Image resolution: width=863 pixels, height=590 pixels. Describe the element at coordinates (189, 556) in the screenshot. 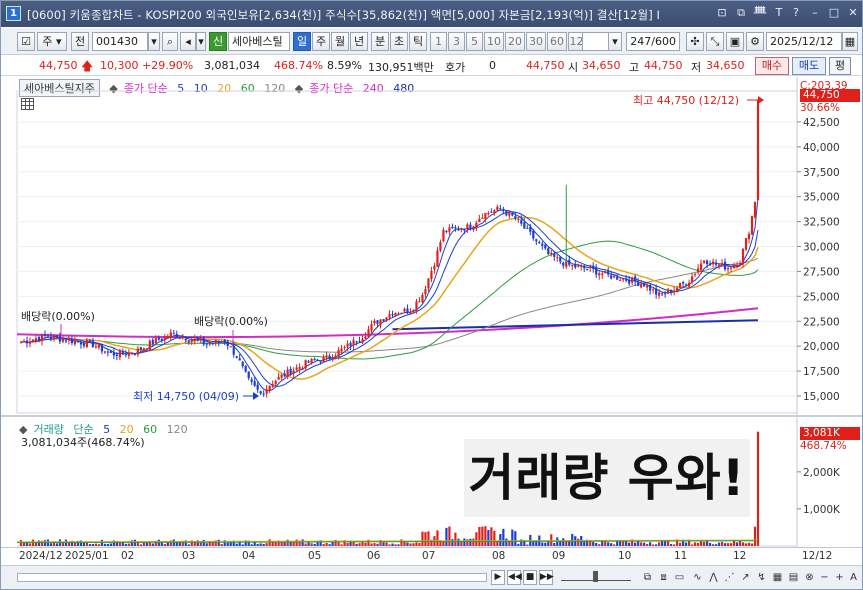

I see `x-tick: 03` at that location.